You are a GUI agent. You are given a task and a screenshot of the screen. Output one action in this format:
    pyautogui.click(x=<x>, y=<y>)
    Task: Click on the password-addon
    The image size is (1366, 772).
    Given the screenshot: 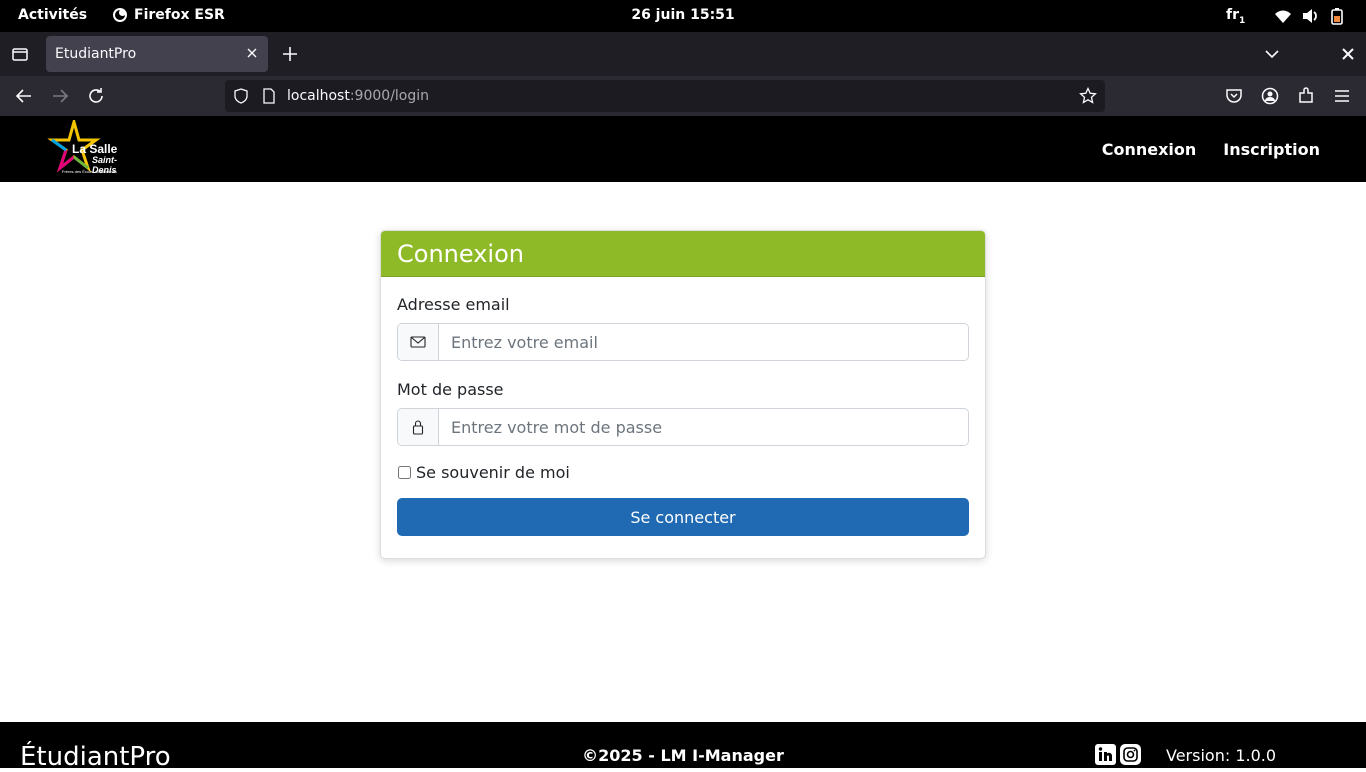 What is the action you would take?
    pyautogui.click(x=418, y=427)
    